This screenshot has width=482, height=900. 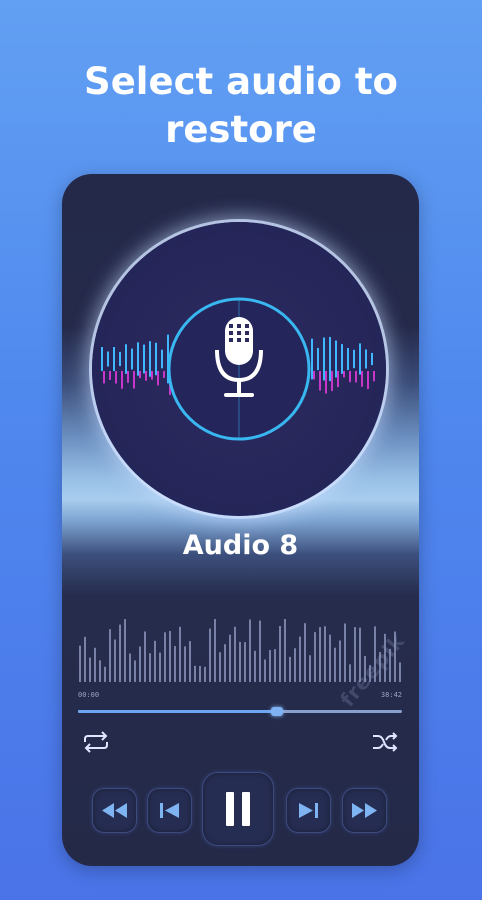 I want to click on headline-line-2: restore, so click(x=241, y=129).